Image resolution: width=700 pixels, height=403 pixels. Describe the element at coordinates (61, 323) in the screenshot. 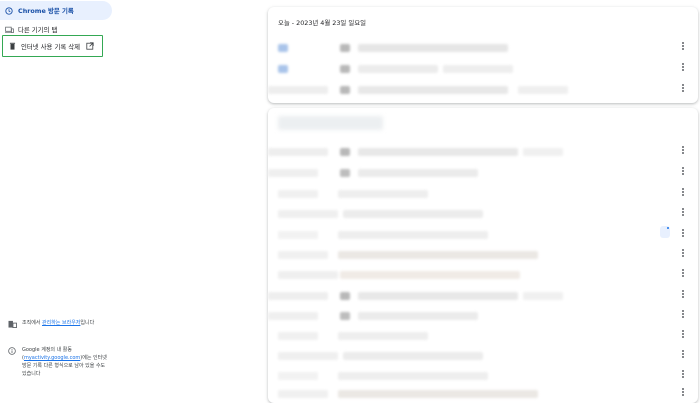

I see `managed-browser-link: 관리하는 브라우저` at that location.